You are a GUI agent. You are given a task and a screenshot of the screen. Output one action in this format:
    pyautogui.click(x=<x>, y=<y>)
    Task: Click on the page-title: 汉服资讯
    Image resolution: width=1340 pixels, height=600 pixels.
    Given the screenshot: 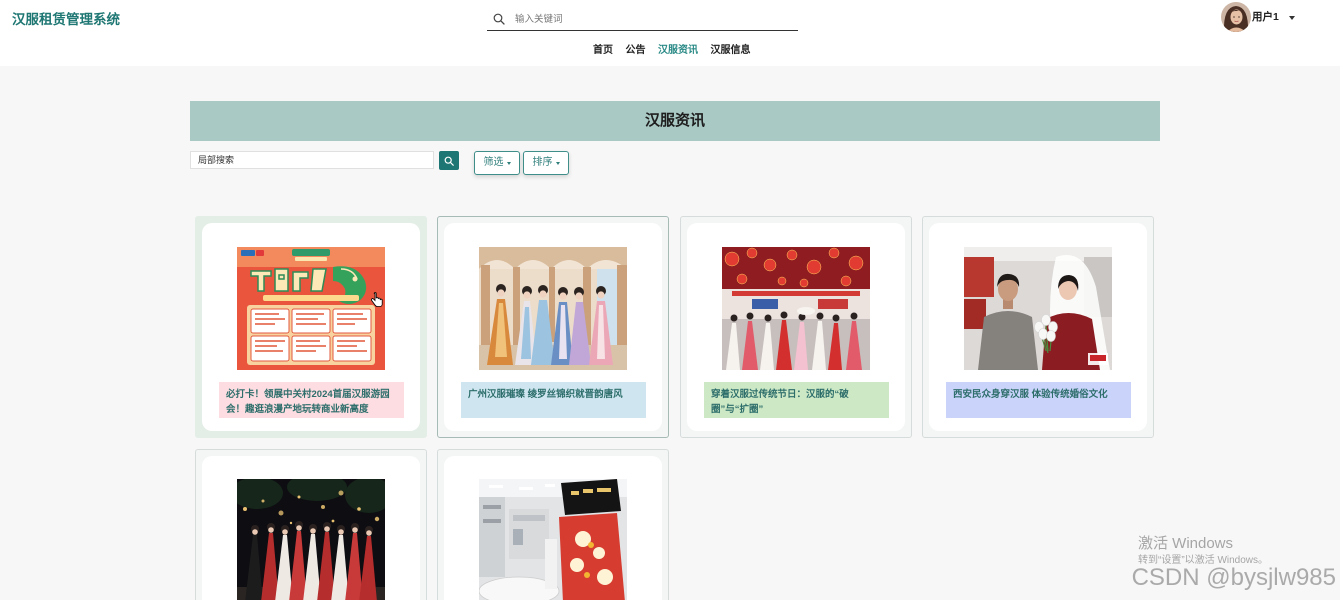 What is the action you would take?
    pyautogui.click(x=674, y=120)
    